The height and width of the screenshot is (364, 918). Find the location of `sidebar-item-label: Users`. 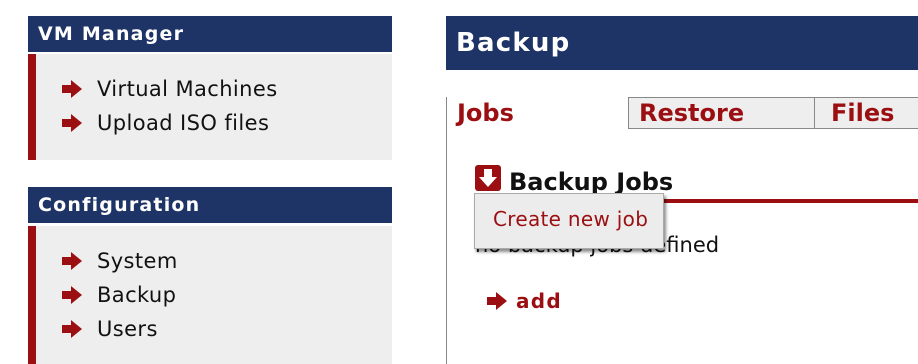

sidebar-item-label: Users is located at coordinates (127, 329).